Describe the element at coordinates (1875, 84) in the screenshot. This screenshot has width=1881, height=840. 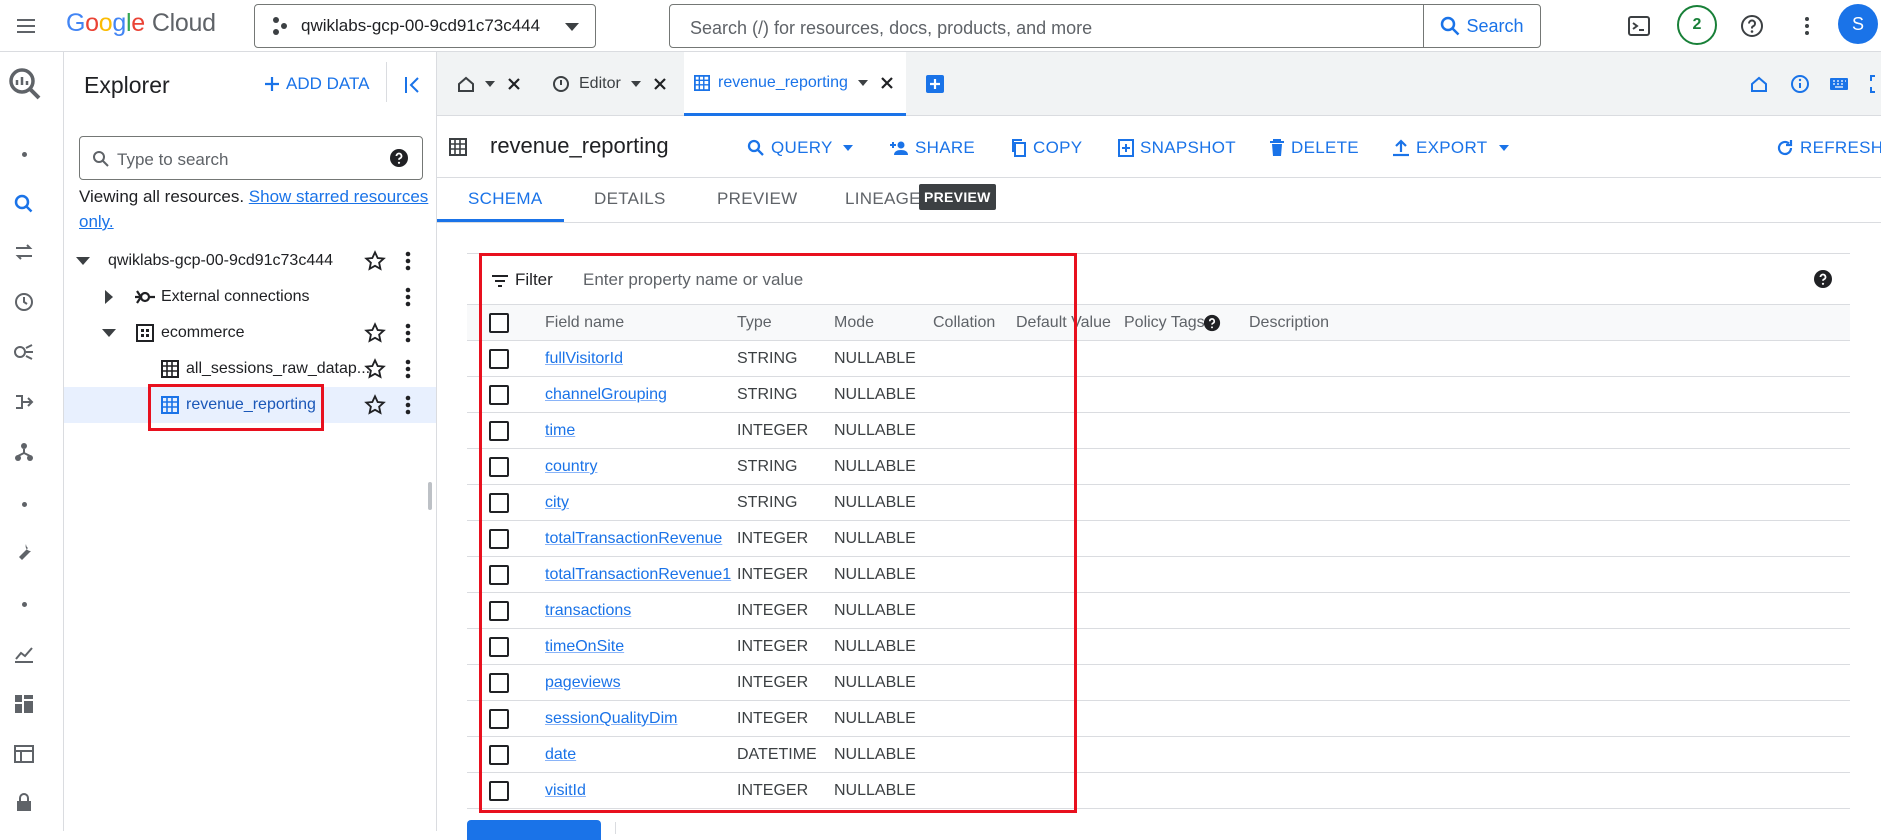
I see `fullscreen-icon` at that location.